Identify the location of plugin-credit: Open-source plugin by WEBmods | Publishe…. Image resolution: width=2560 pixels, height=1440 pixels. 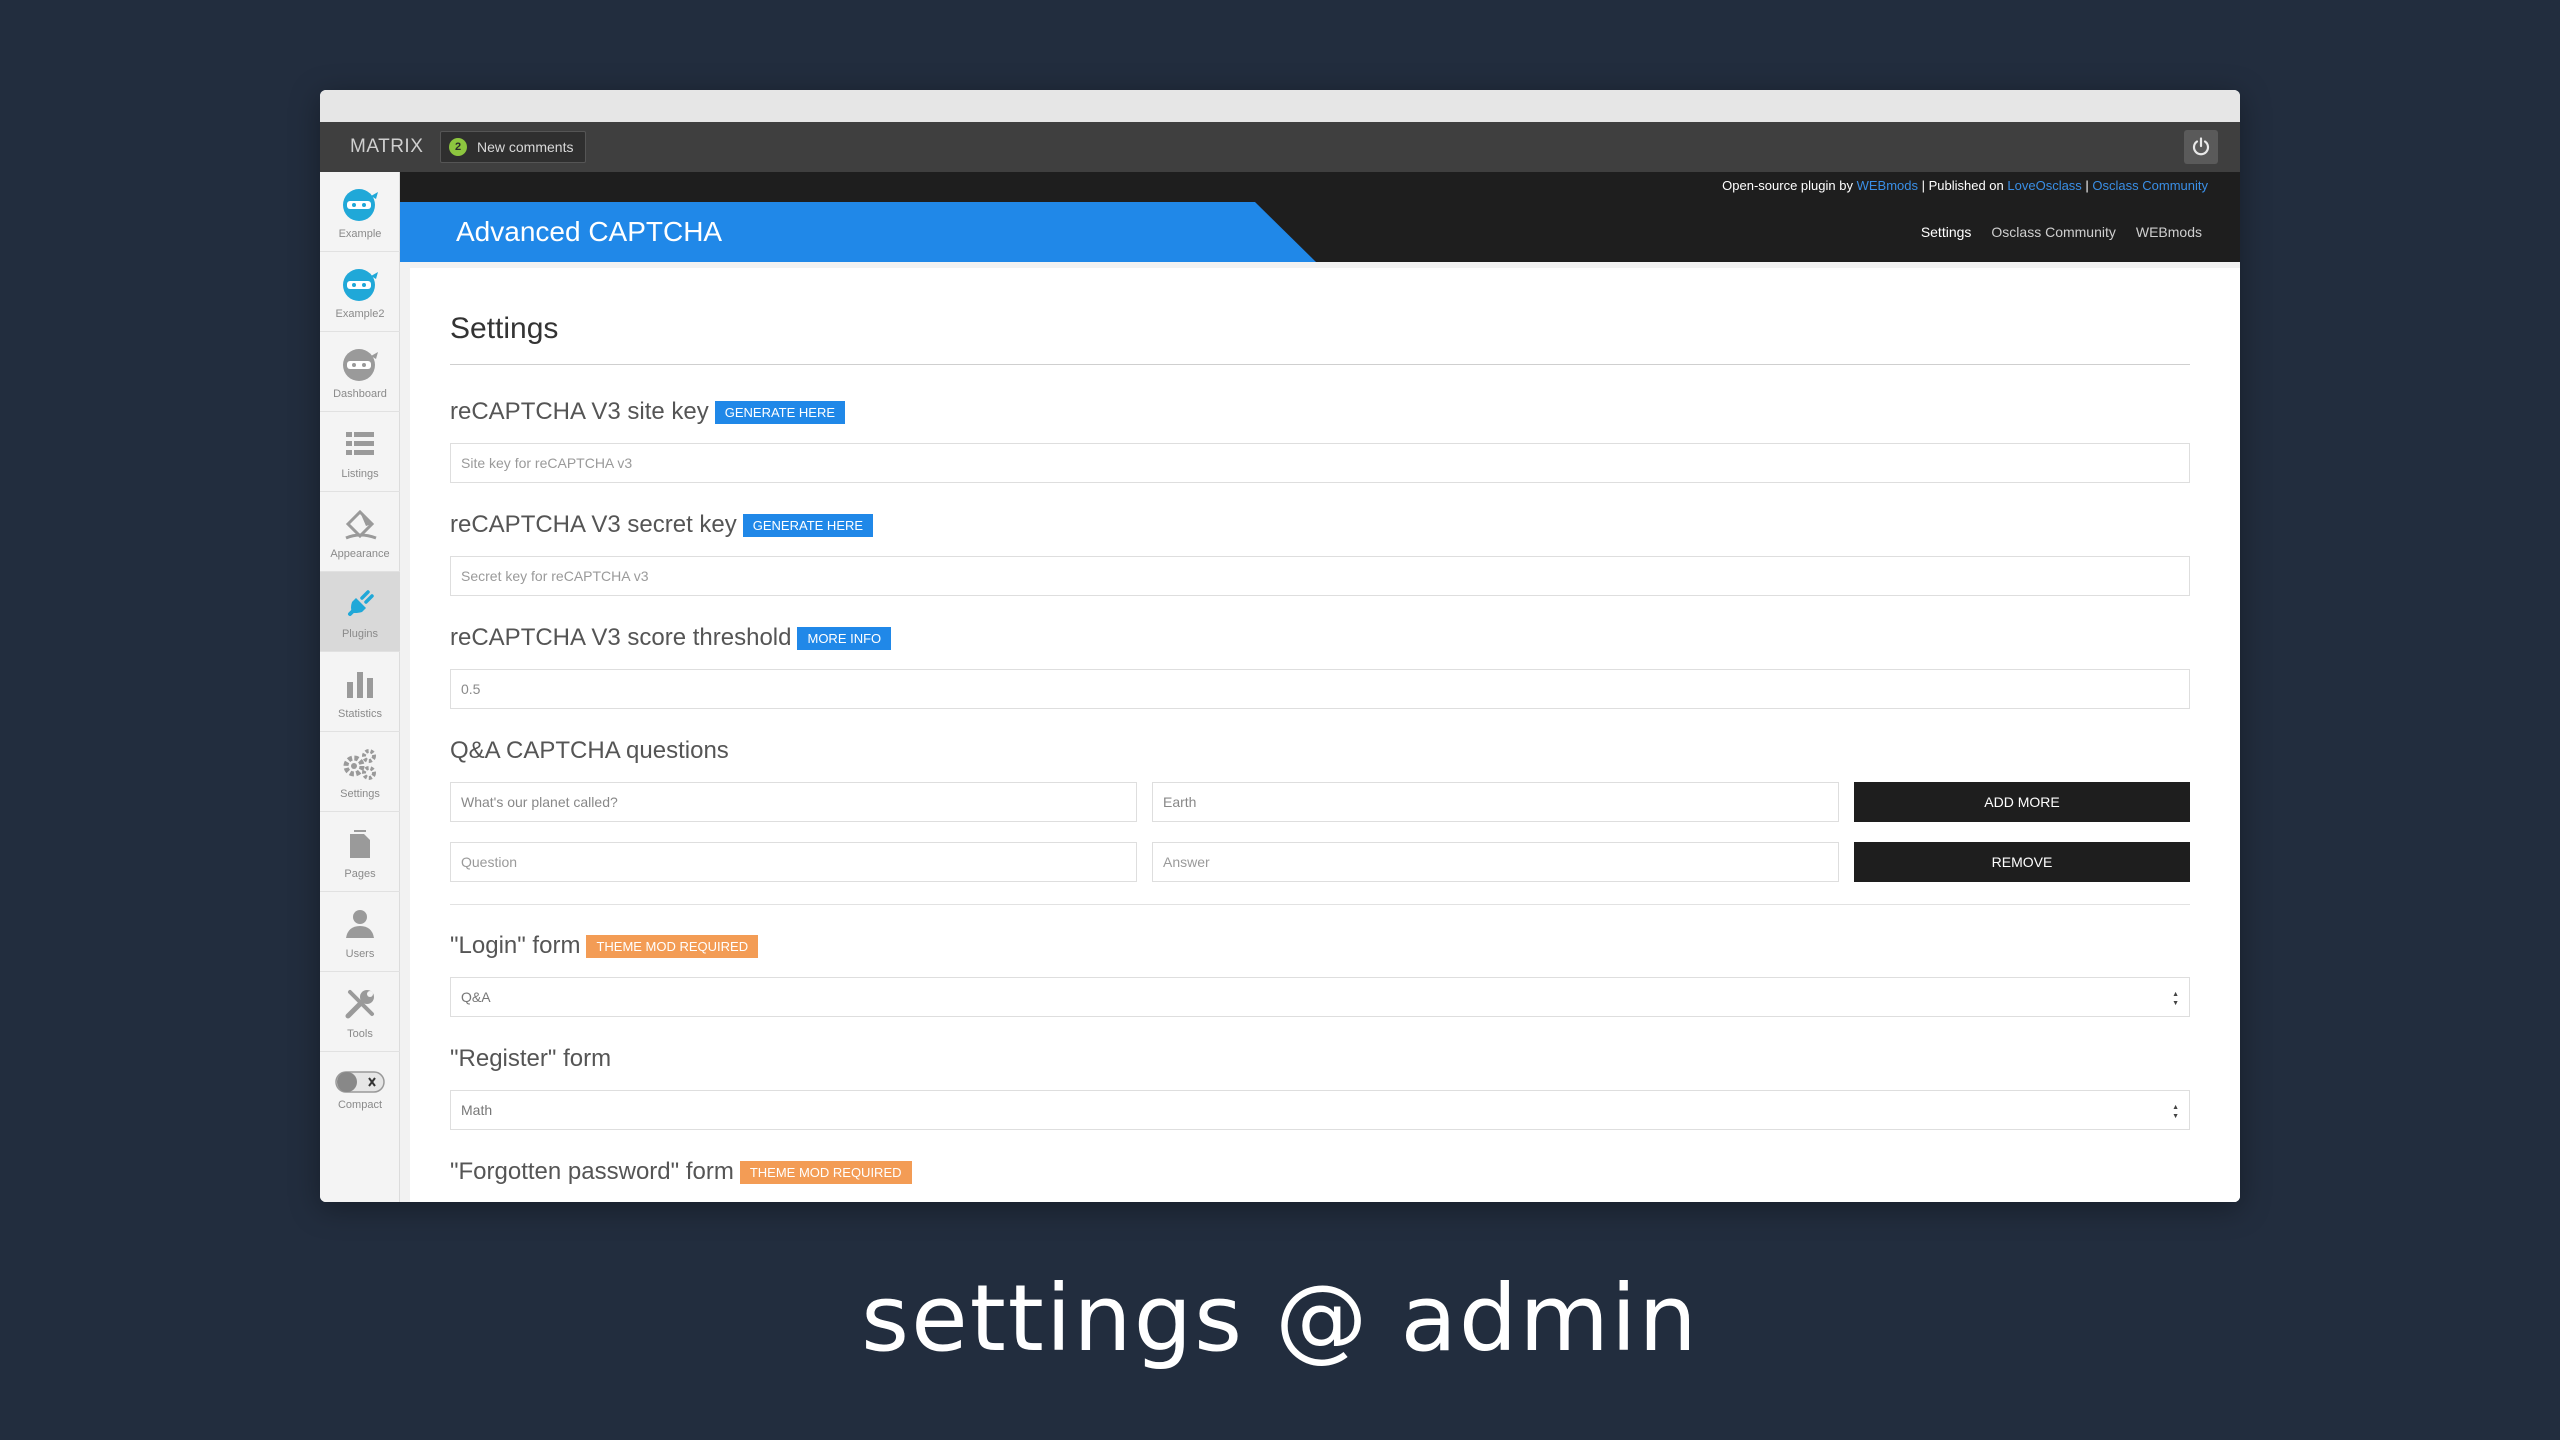
(1965, 185).